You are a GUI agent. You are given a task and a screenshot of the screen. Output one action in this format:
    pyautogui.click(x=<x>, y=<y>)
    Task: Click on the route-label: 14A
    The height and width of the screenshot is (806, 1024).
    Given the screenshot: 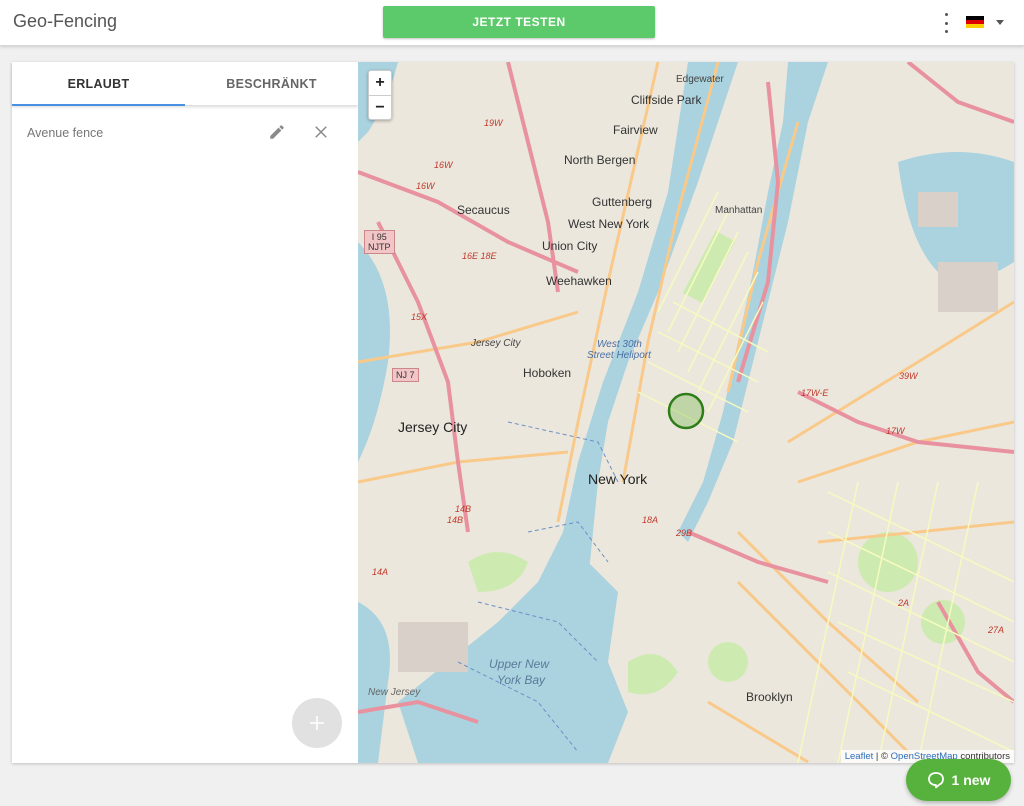 What is the action you would take?
    pyautogui.click(x=380, y=572)
    